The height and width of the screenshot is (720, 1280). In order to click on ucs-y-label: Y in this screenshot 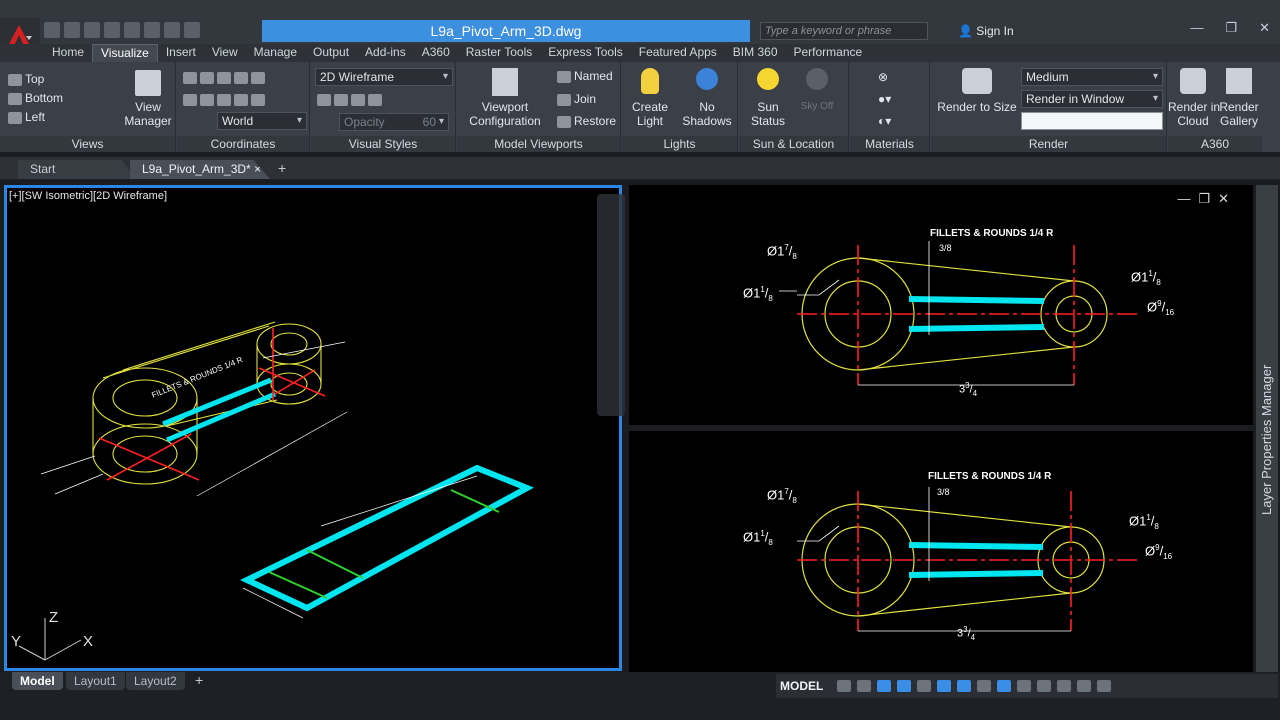, I will do `click(16, 641)`.